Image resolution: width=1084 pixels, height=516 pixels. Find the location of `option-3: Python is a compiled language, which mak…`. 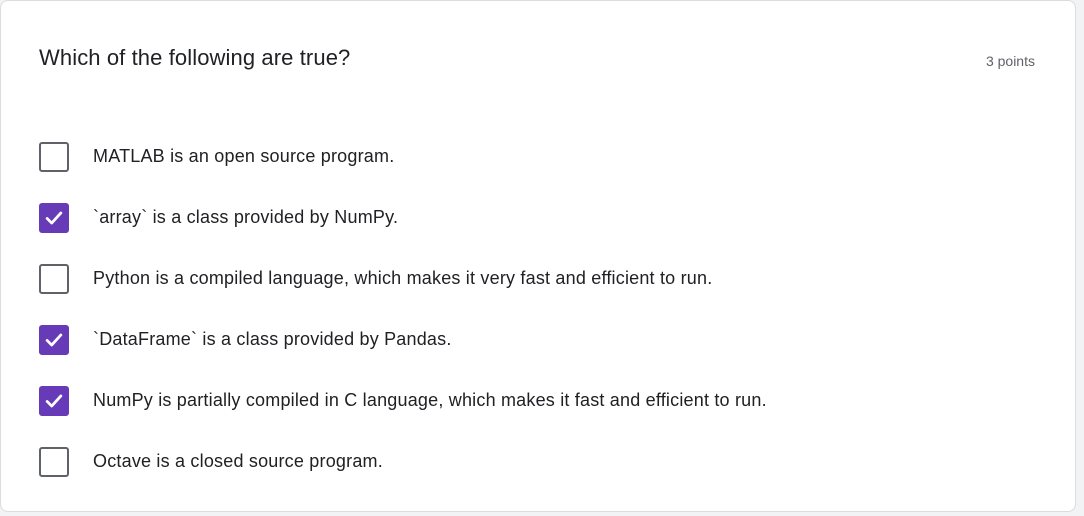

option-3: Python is a compiled language, which mak… is located at coordinates (537, 278).